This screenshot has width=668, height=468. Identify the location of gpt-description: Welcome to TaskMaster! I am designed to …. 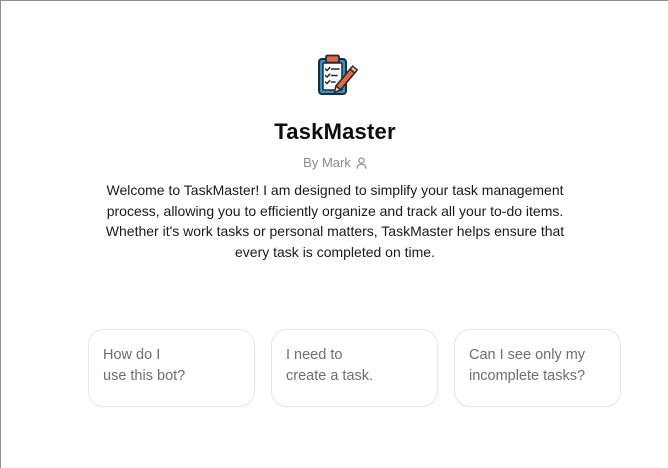
(335, 221).